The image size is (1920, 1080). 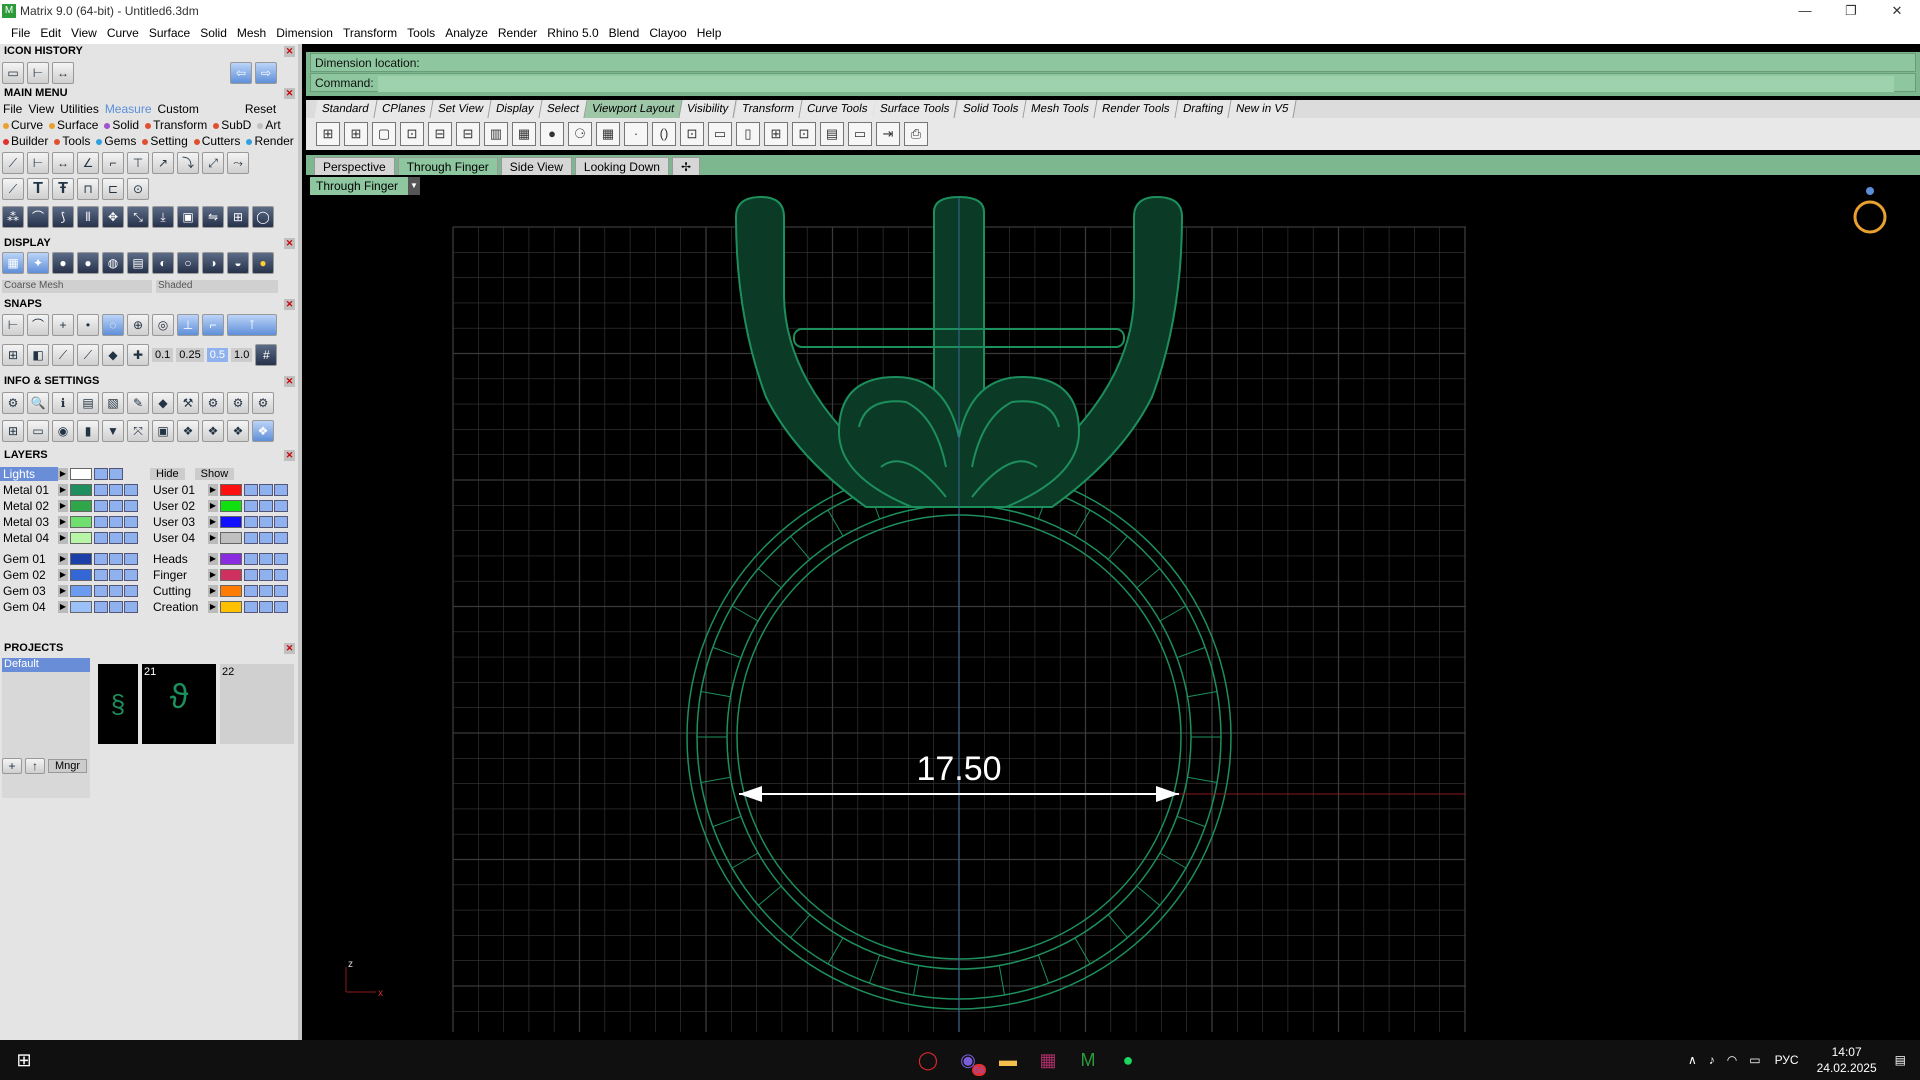 What do you see at coordinates (38, 431) in the screenshot?
I see `window-icon: ▭` at bounding box center [38, 431].